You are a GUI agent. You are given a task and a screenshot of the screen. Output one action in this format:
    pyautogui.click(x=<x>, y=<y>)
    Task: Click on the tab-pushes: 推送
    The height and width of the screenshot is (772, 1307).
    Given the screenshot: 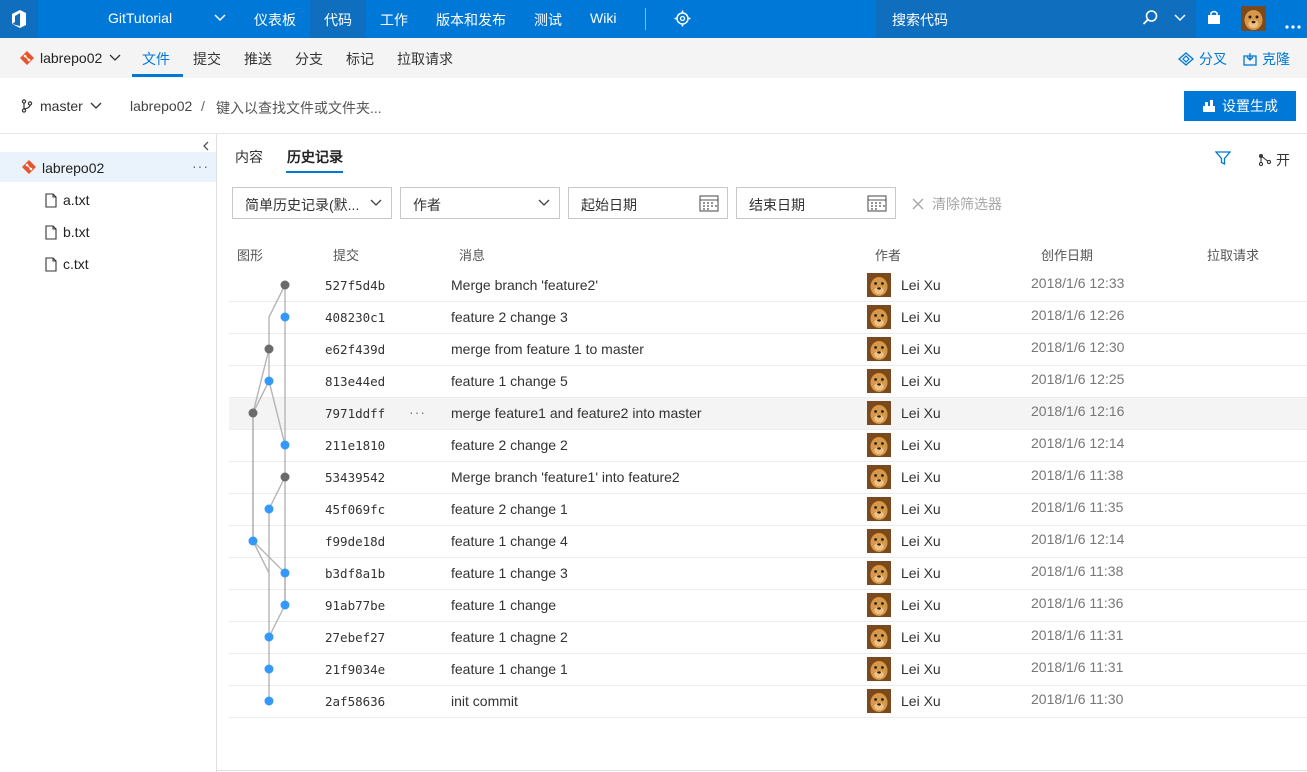 What is the action you would take?
    pyautogui.click(x=258, y=59)
    